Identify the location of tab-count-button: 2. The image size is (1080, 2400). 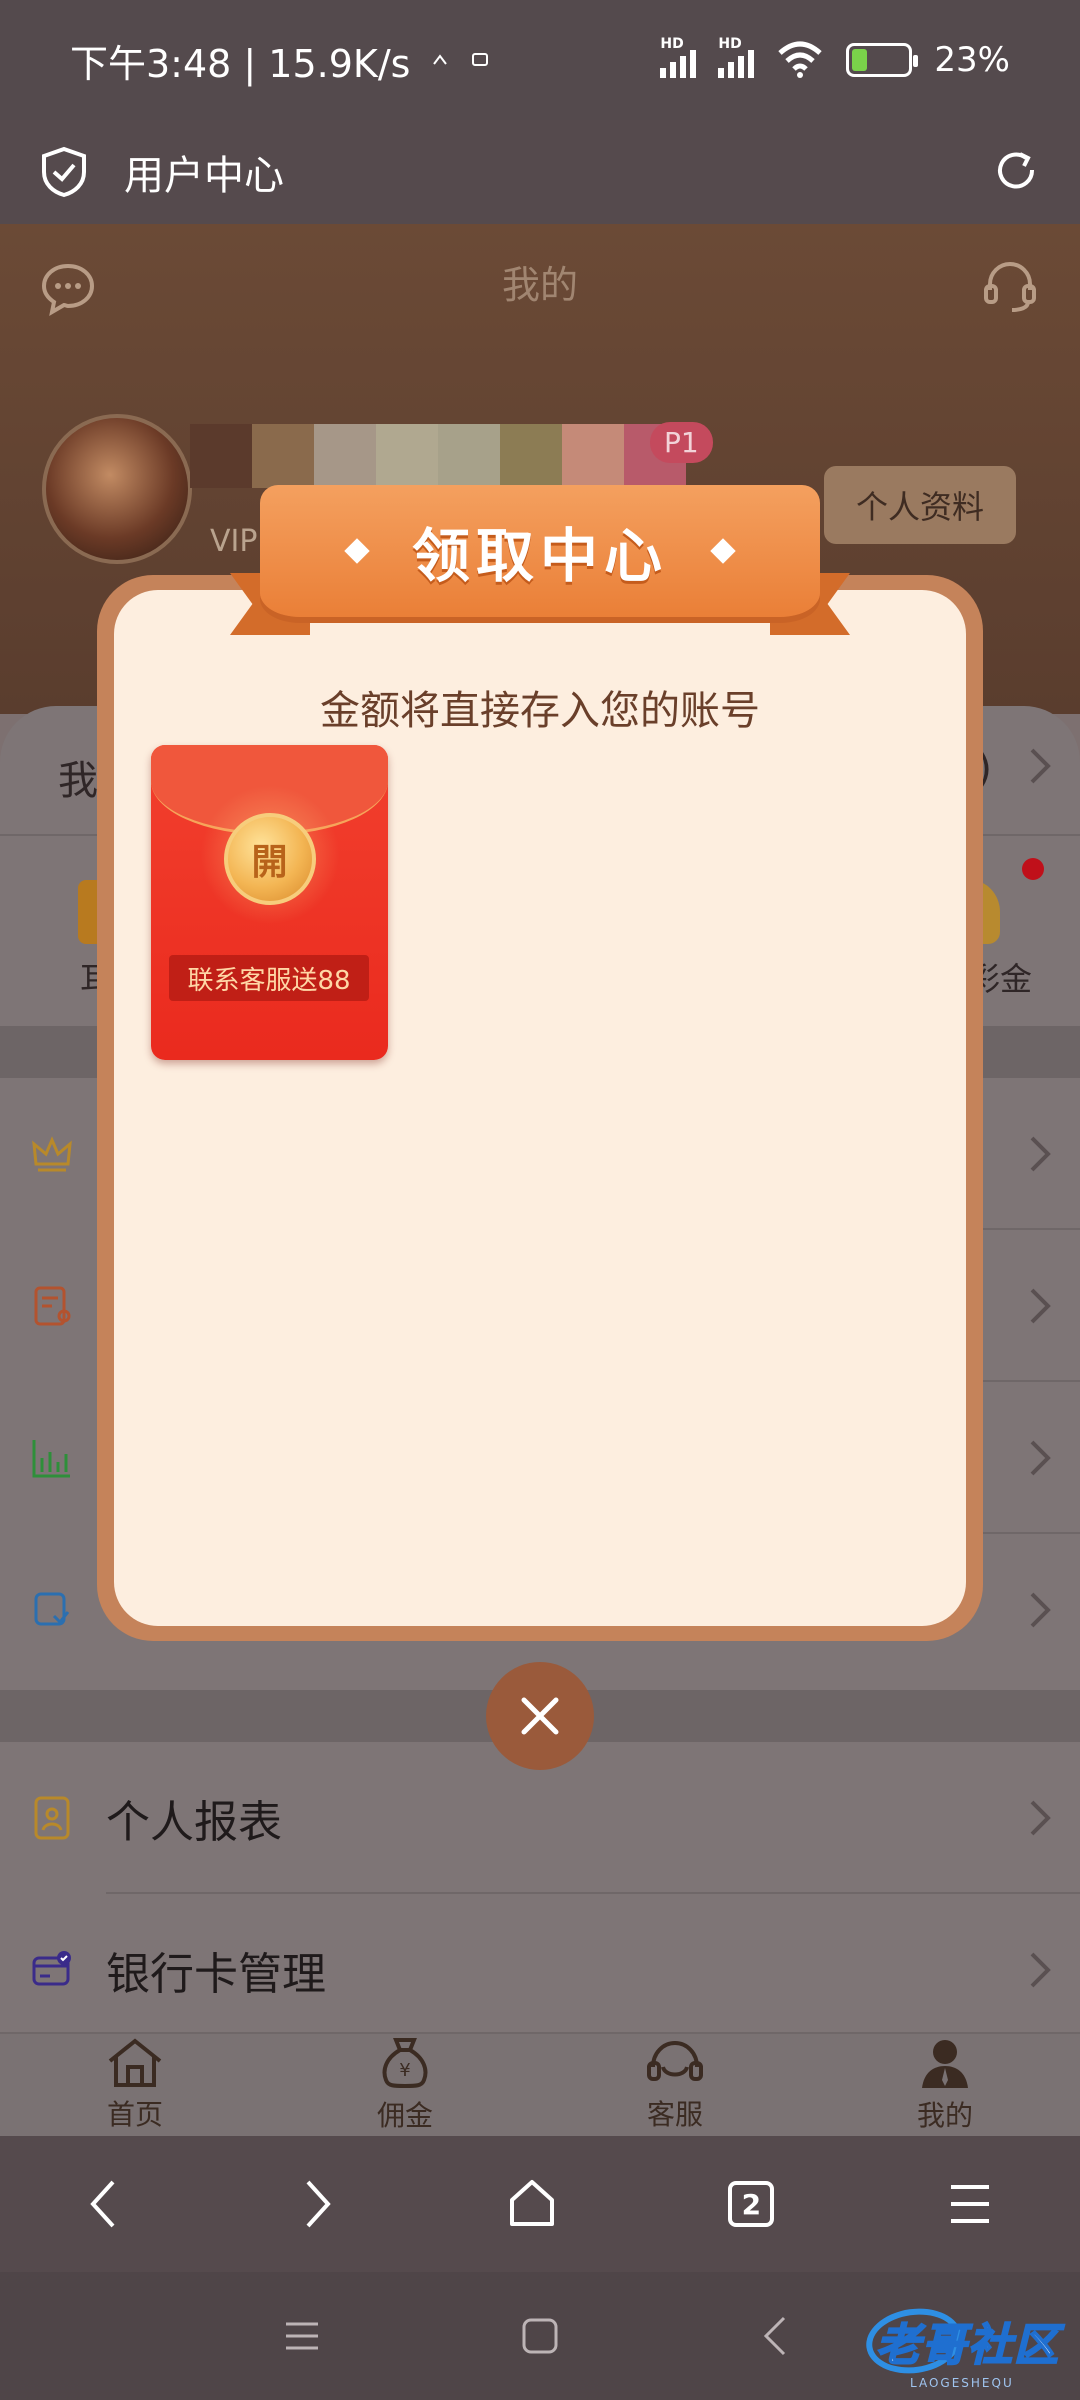
(751, 2204).